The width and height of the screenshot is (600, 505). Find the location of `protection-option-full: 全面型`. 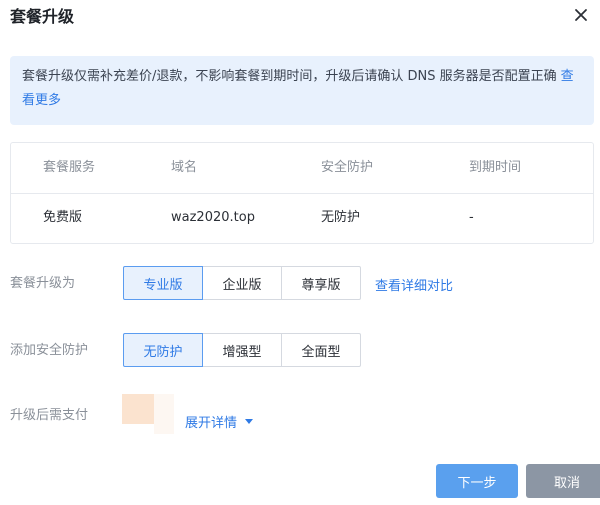

protection-option-full: 全面型 is located at coordinates (321, 350).